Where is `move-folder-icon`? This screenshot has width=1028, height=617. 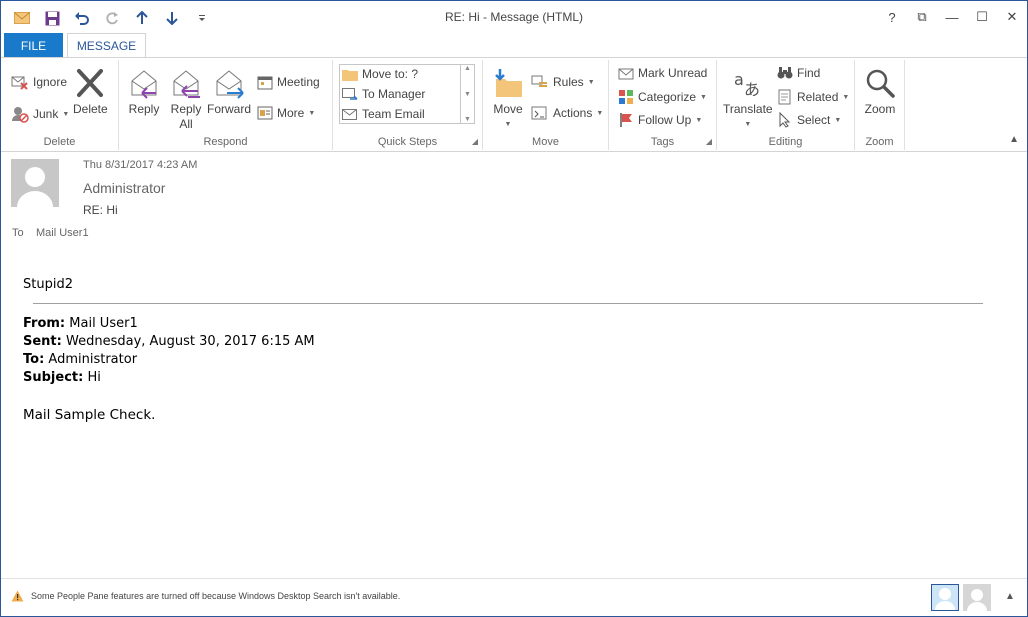
move-folder-icon is located at coordinates (508, 83).